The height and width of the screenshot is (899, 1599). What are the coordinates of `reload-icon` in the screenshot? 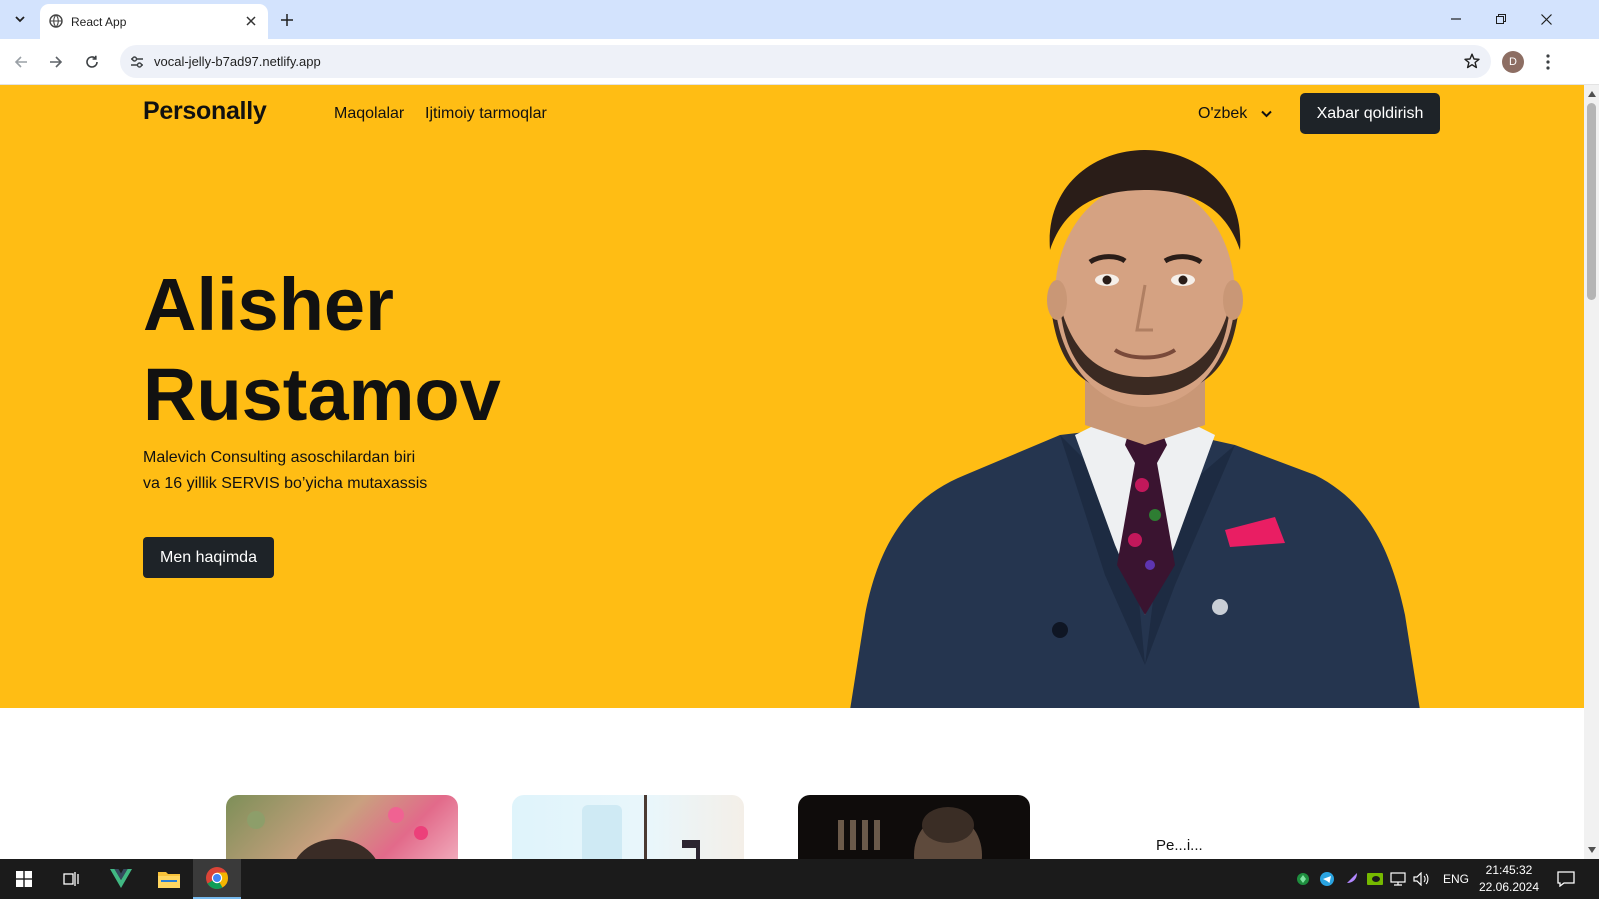 It's located at (92, 61).